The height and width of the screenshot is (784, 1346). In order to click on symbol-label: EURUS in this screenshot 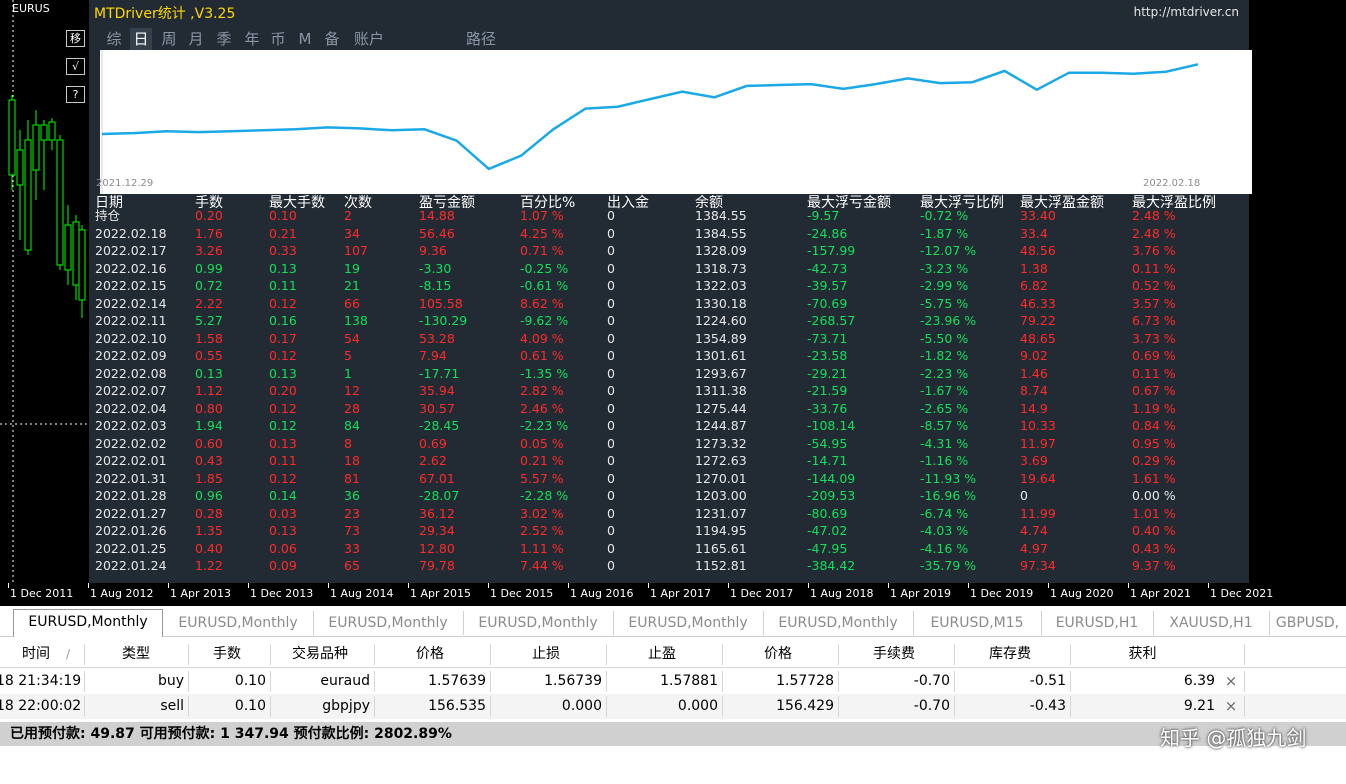, I will do `click(31, 8)`.